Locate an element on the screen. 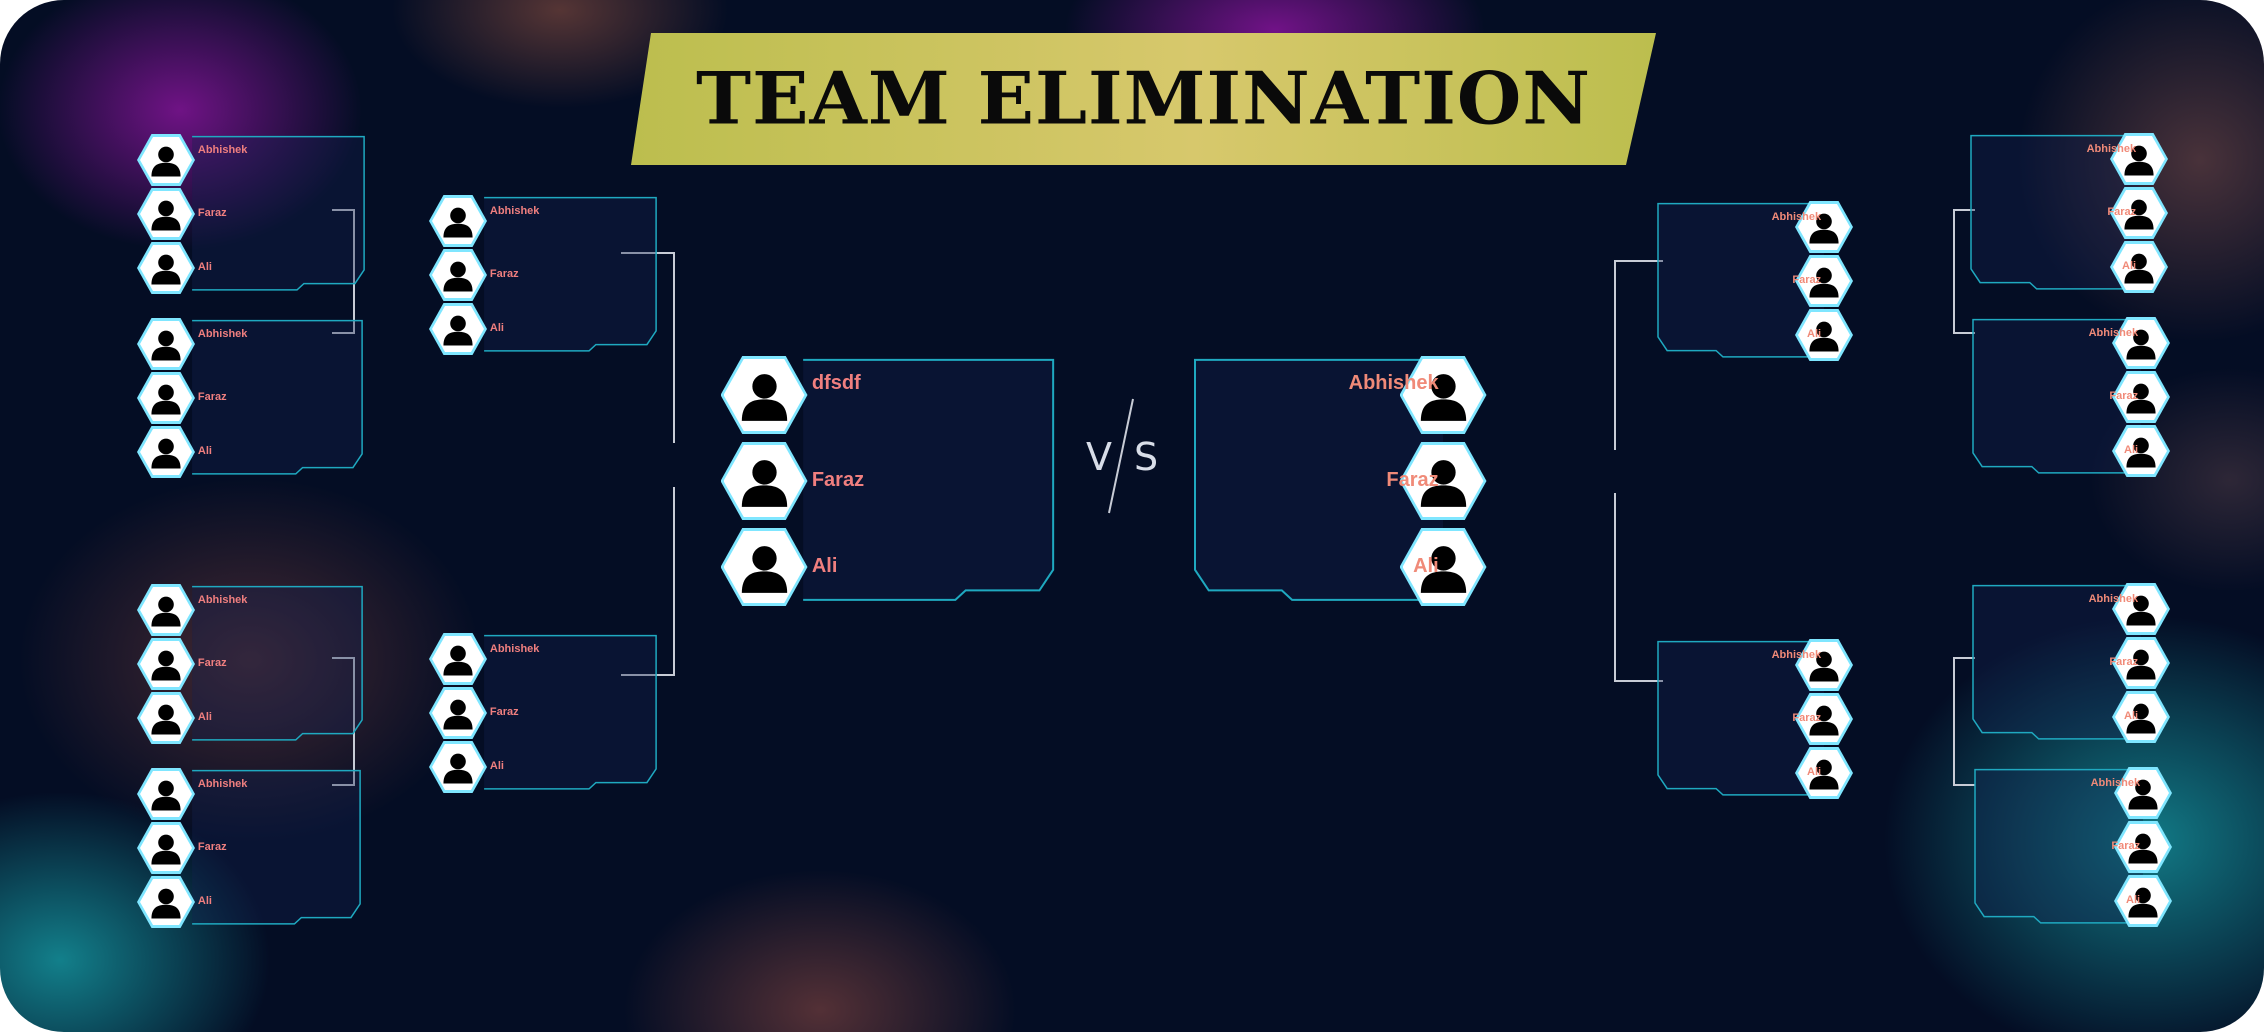  page-title: TEAM ELIMINATION is located at coordinates (1143, 99).